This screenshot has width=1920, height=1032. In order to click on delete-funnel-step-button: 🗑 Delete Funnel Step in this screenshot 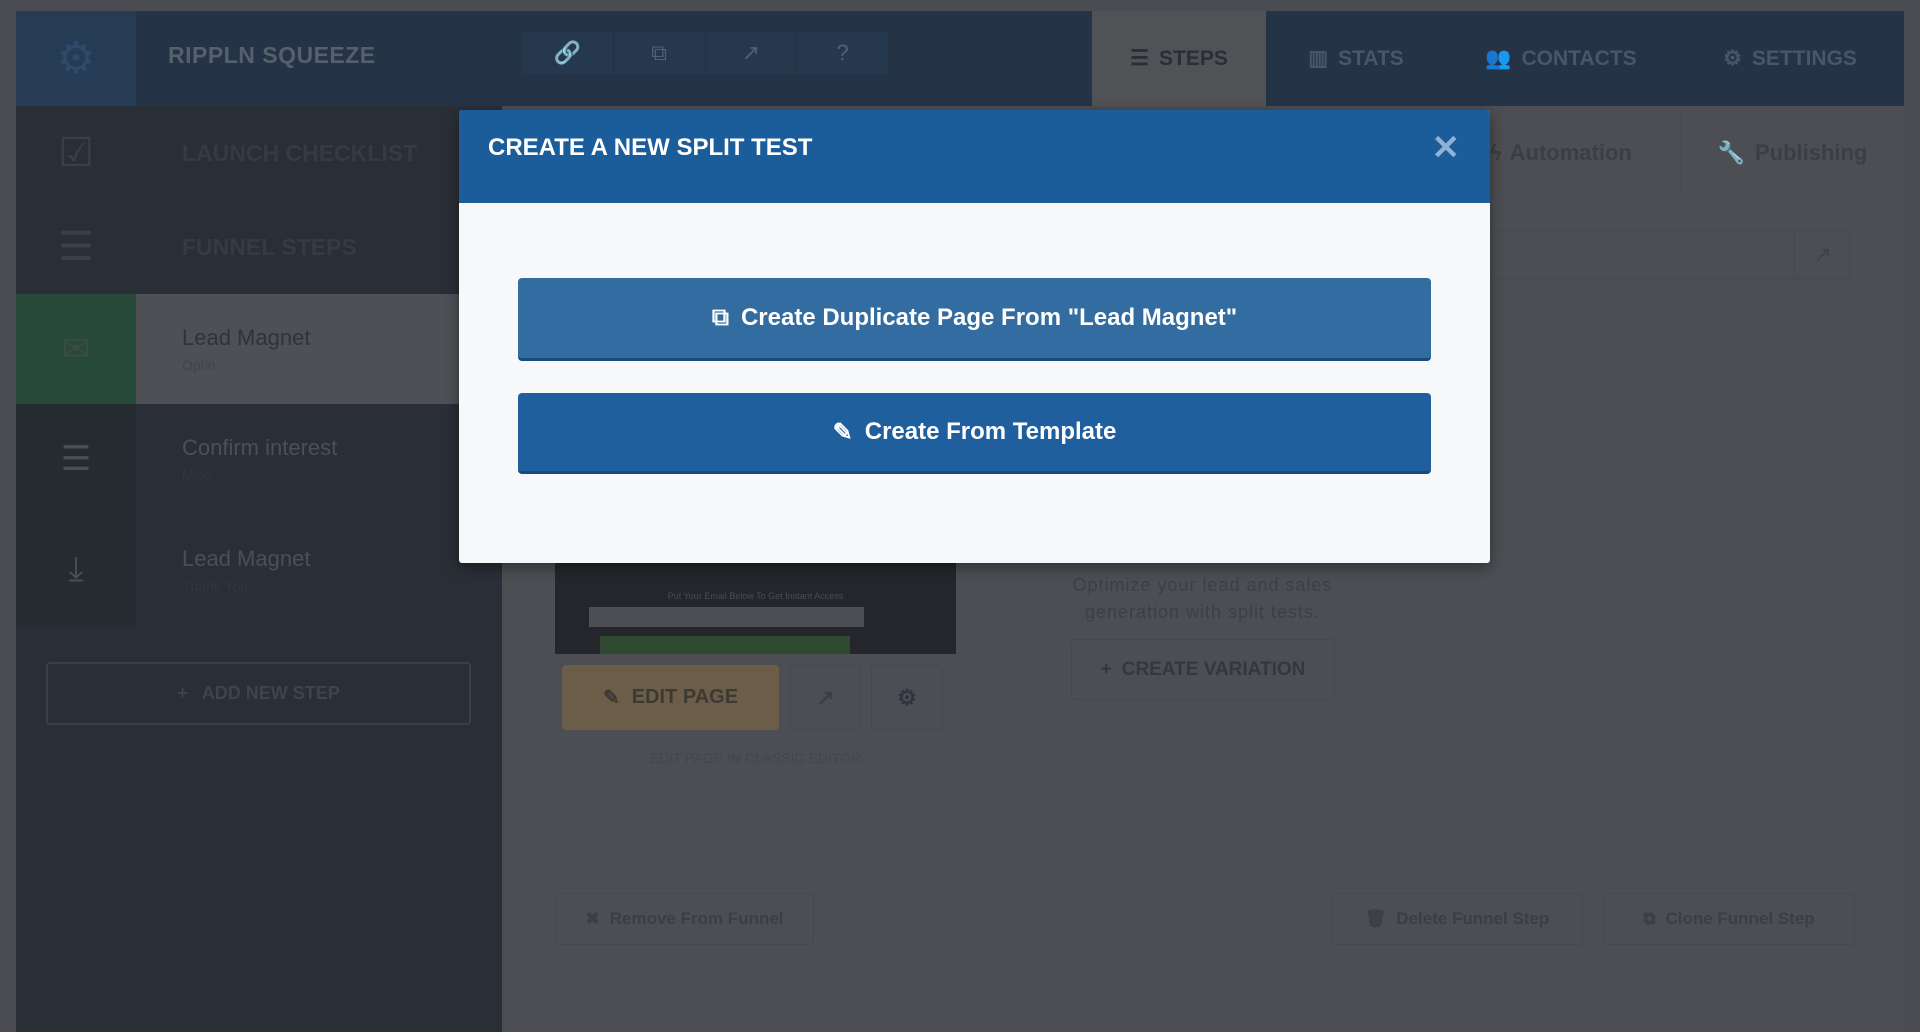, I will do `click(1457, 919)`.